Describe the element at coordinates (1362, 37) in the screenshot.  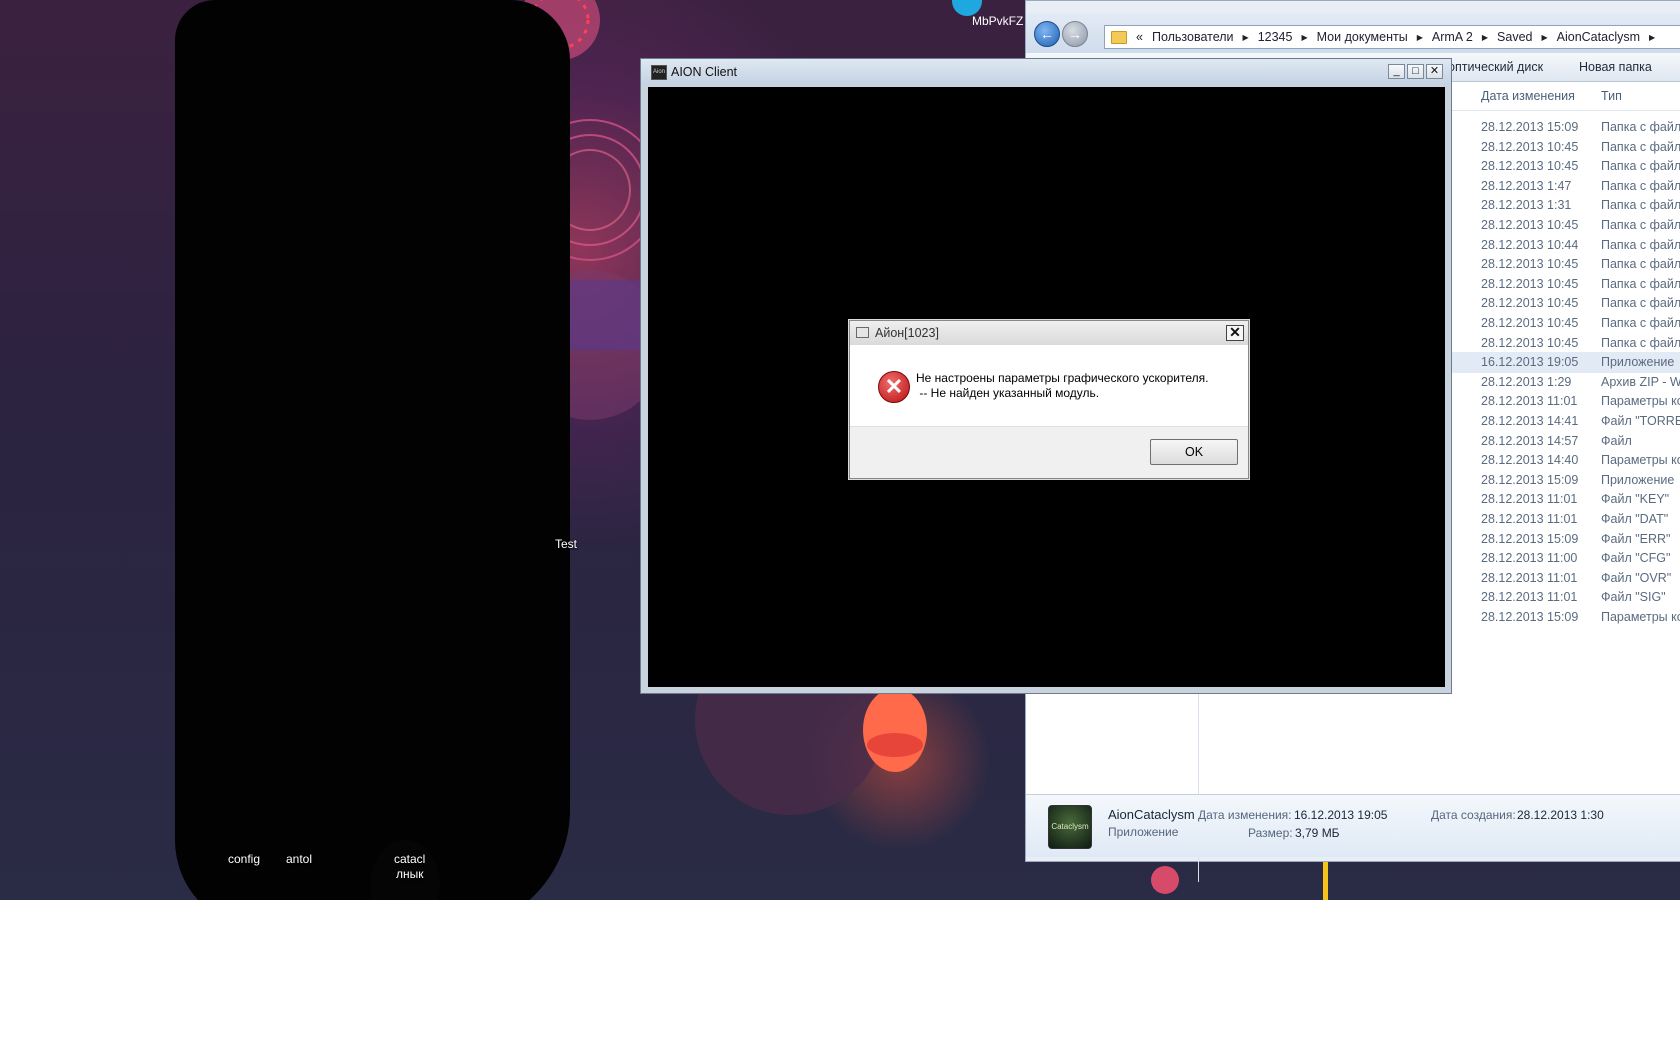
I see `breadcrumb-item: Мои документы` at that location.